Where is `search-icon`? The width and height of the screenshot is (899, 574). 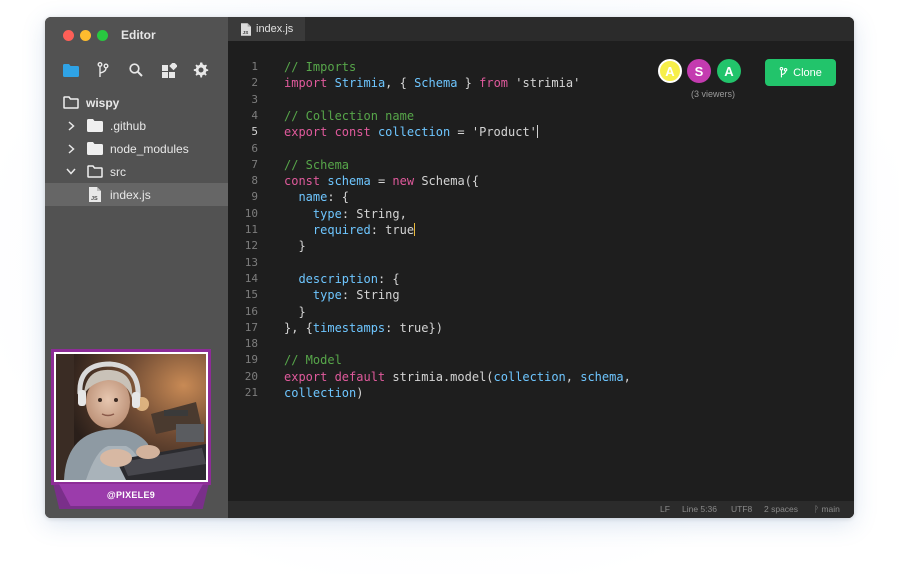 search-icon is located at coordinates (136, 70).